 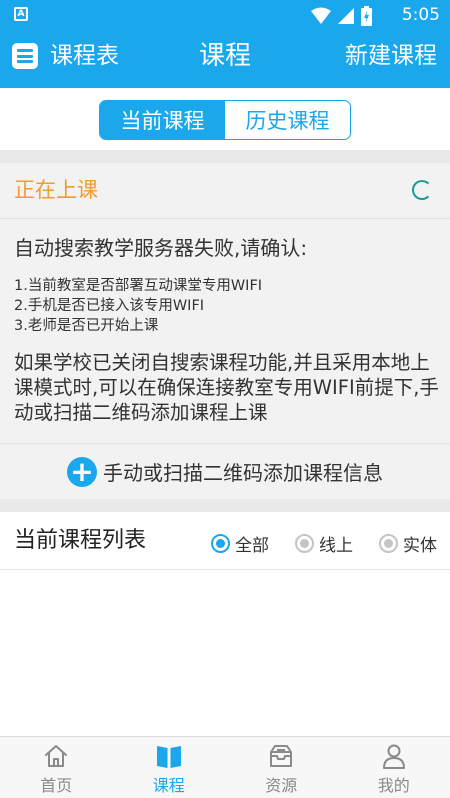 I want to click on course-list-title: 当前课程列表, so click(x=80, y=540).